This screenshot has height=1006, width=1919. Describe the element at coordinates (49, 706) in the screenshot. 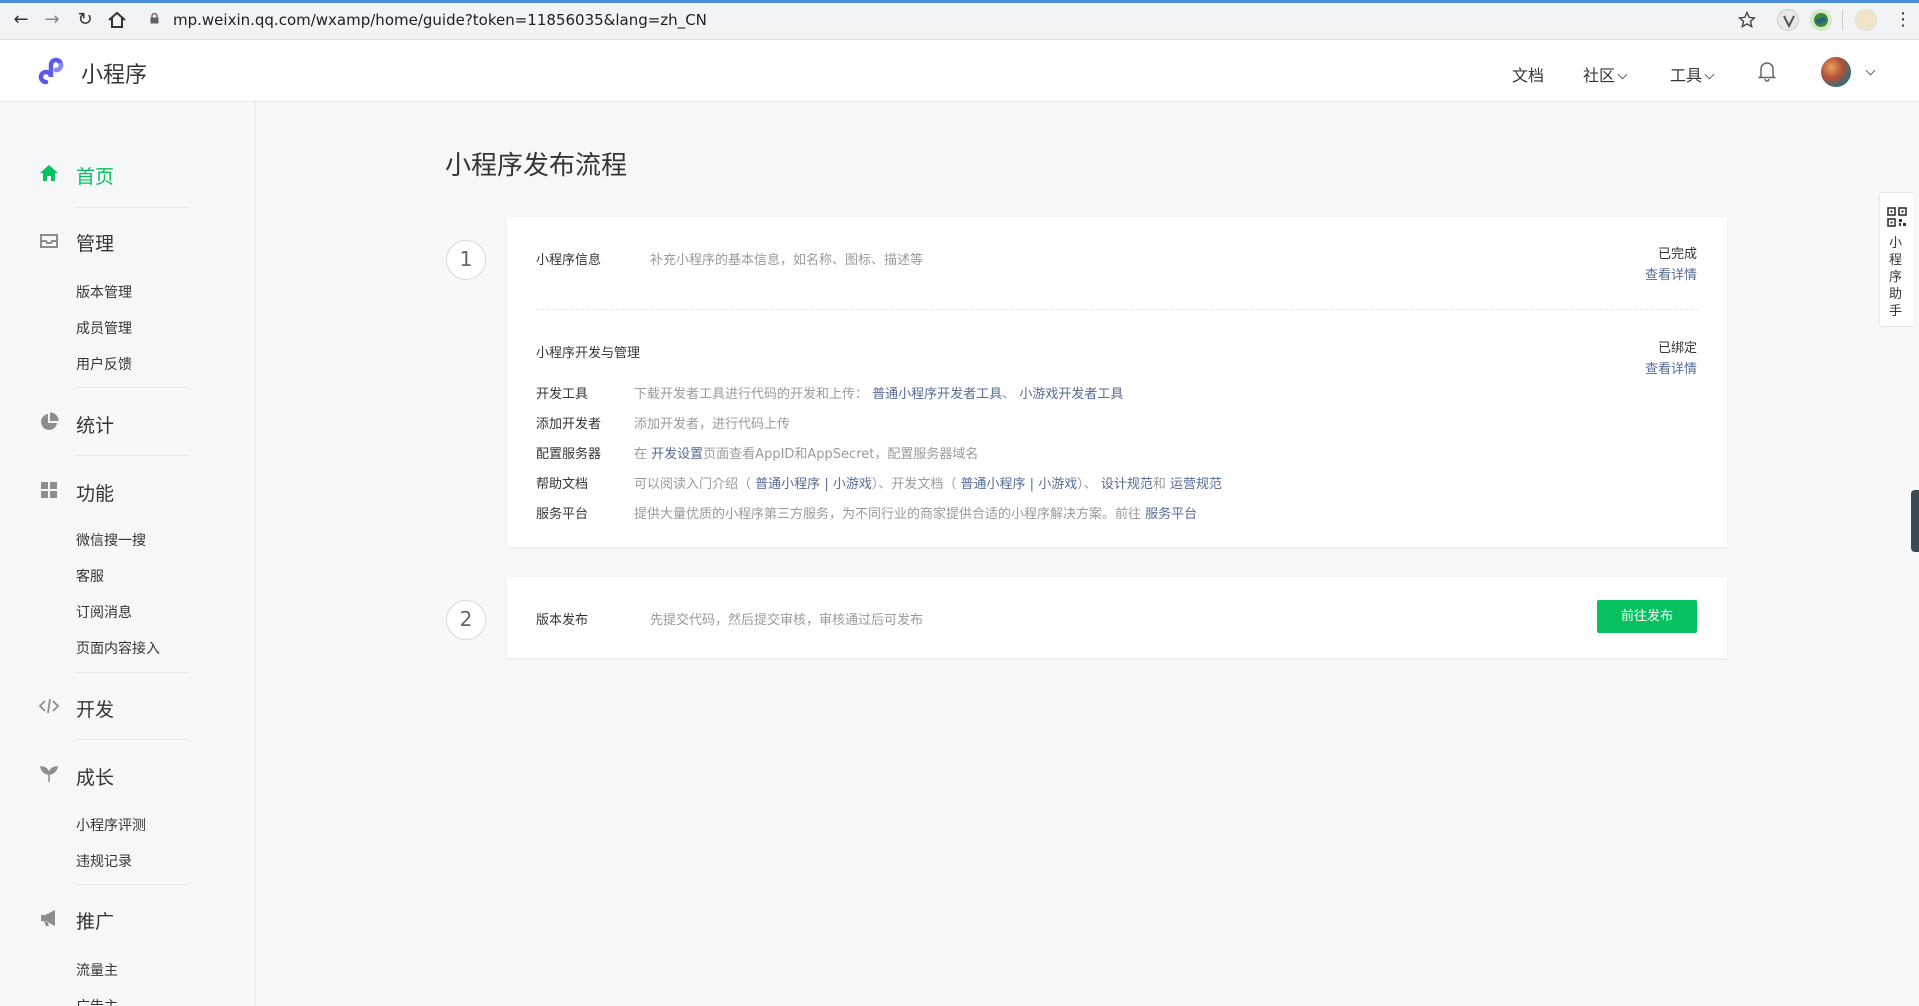

I see `code-icon` at that location.